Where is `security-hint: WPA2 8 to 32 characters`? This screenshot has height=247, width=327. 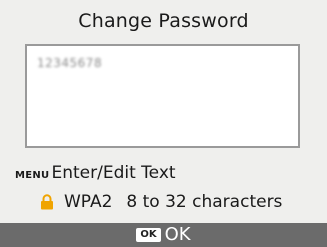 security-hint: WPA2 8 to 32 characters is located at coordinates (161, 202).